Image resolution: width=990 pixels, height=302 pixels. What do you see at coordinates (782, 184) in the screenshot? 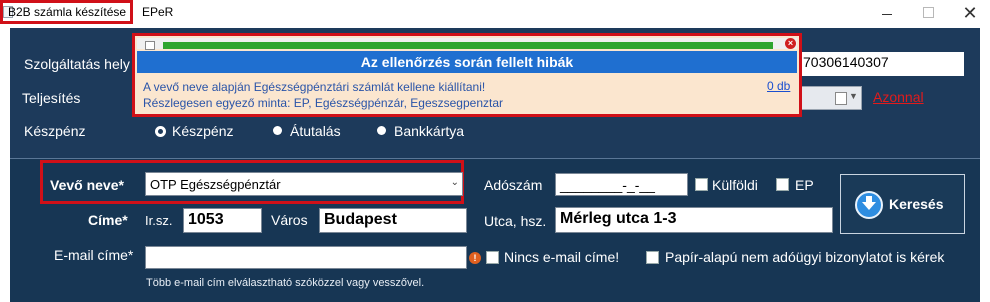
I see `ep-checkbox` at bounding box center [782, 184].